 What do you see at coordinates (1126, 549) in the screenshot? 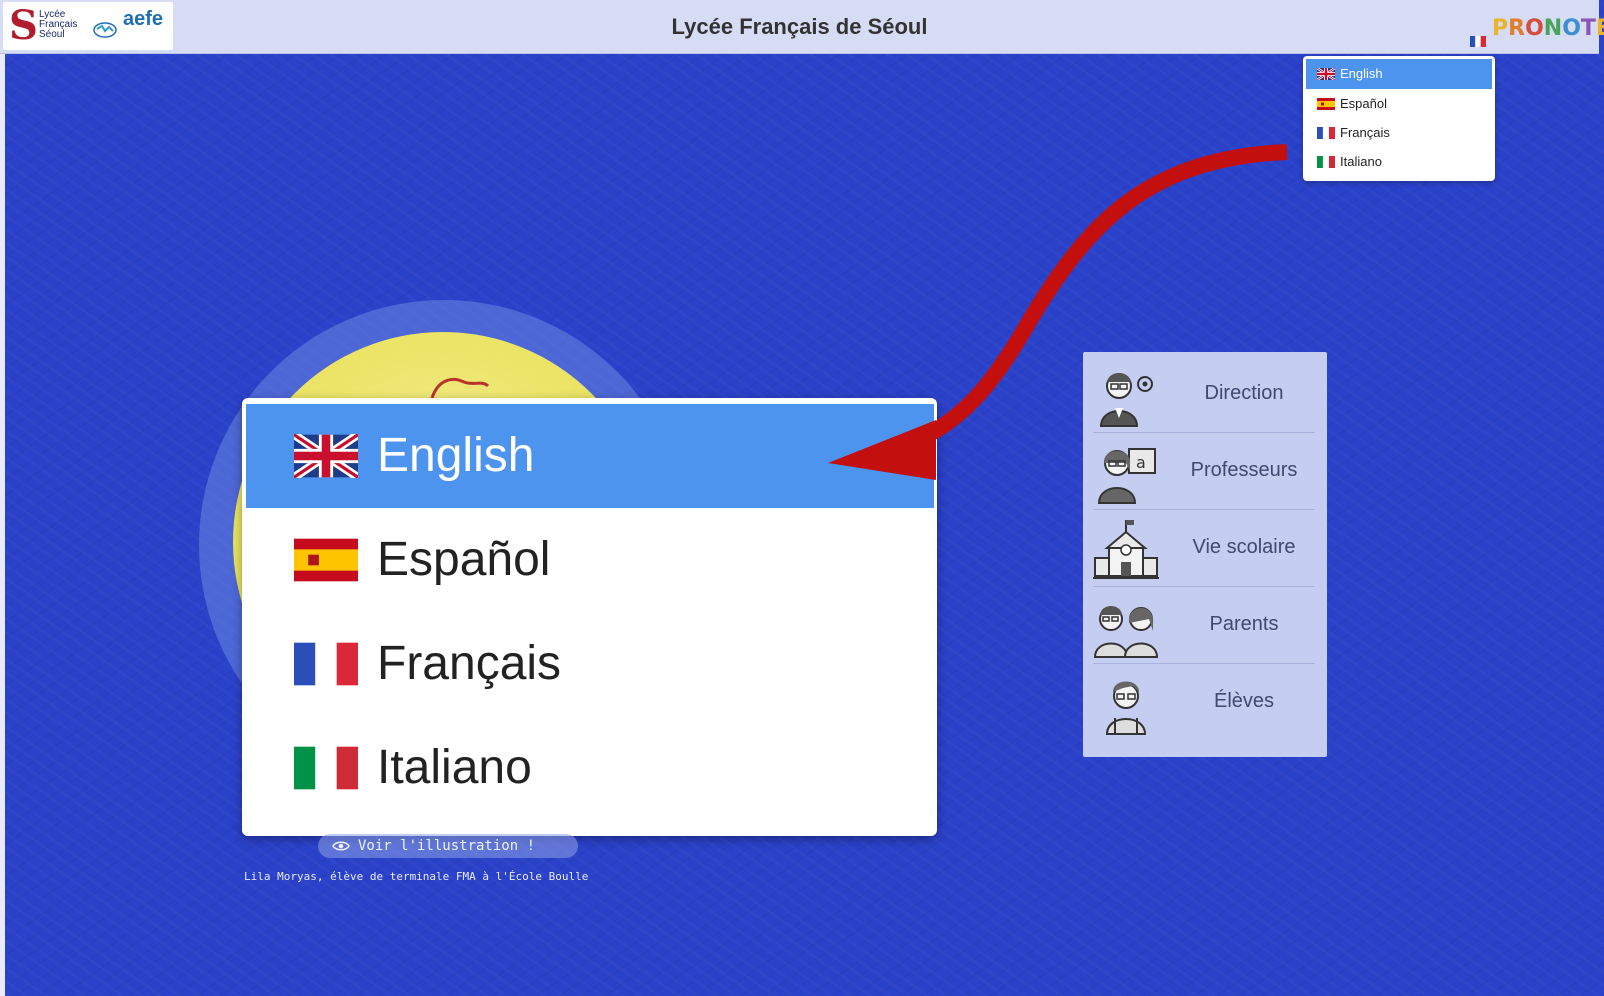
I see `school-building-icon` at bounding box center [1126, 549].